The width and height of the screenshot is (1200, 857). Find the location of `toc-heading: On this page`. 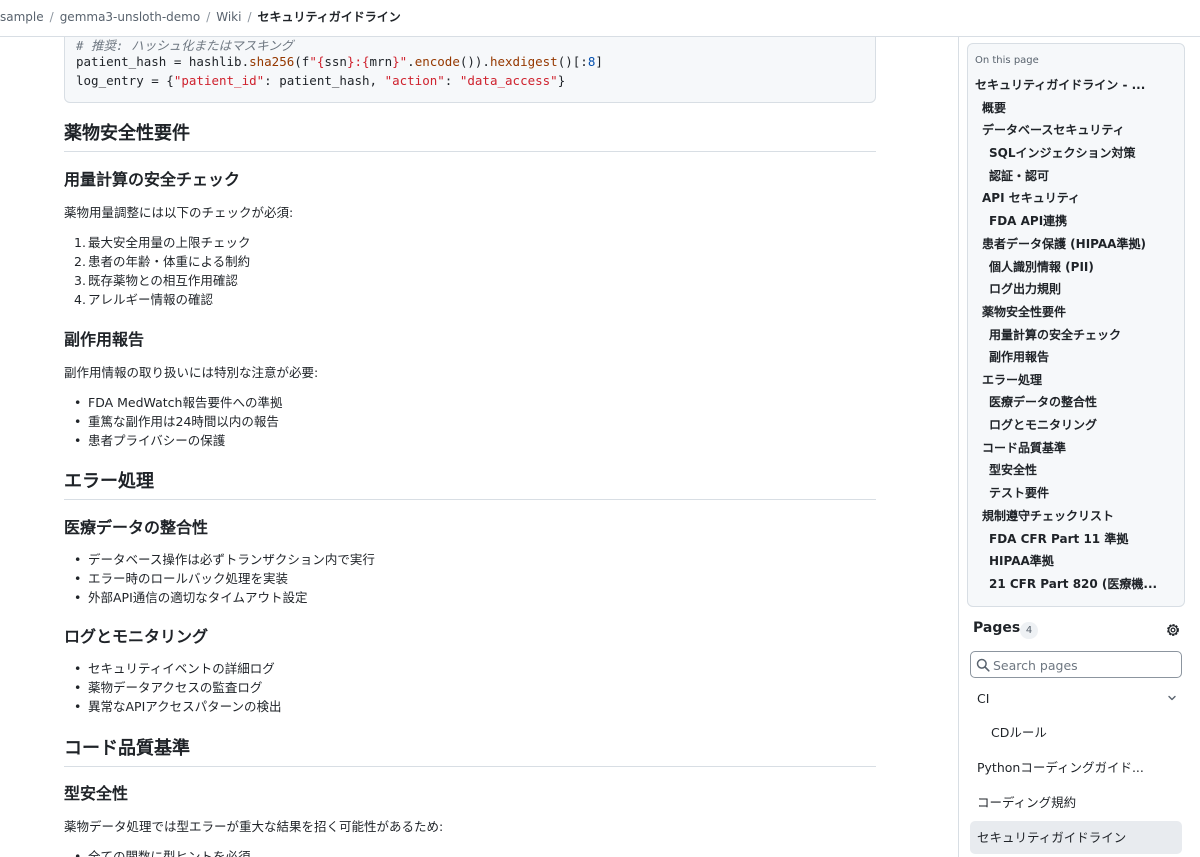

toc-heading: On this page is located at coordinates (1007, 60).